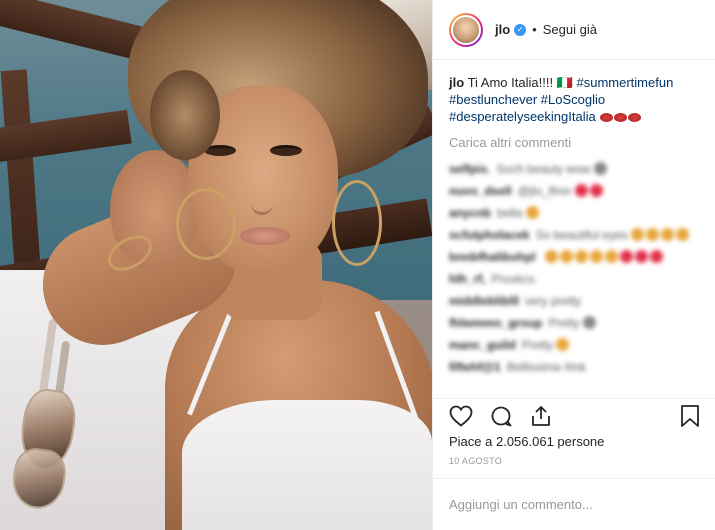  What do you see at coordinates (493, 99) in the screenshot?
I see `hashtag-link: #bestlunchever` at bounding box center [493, 99].